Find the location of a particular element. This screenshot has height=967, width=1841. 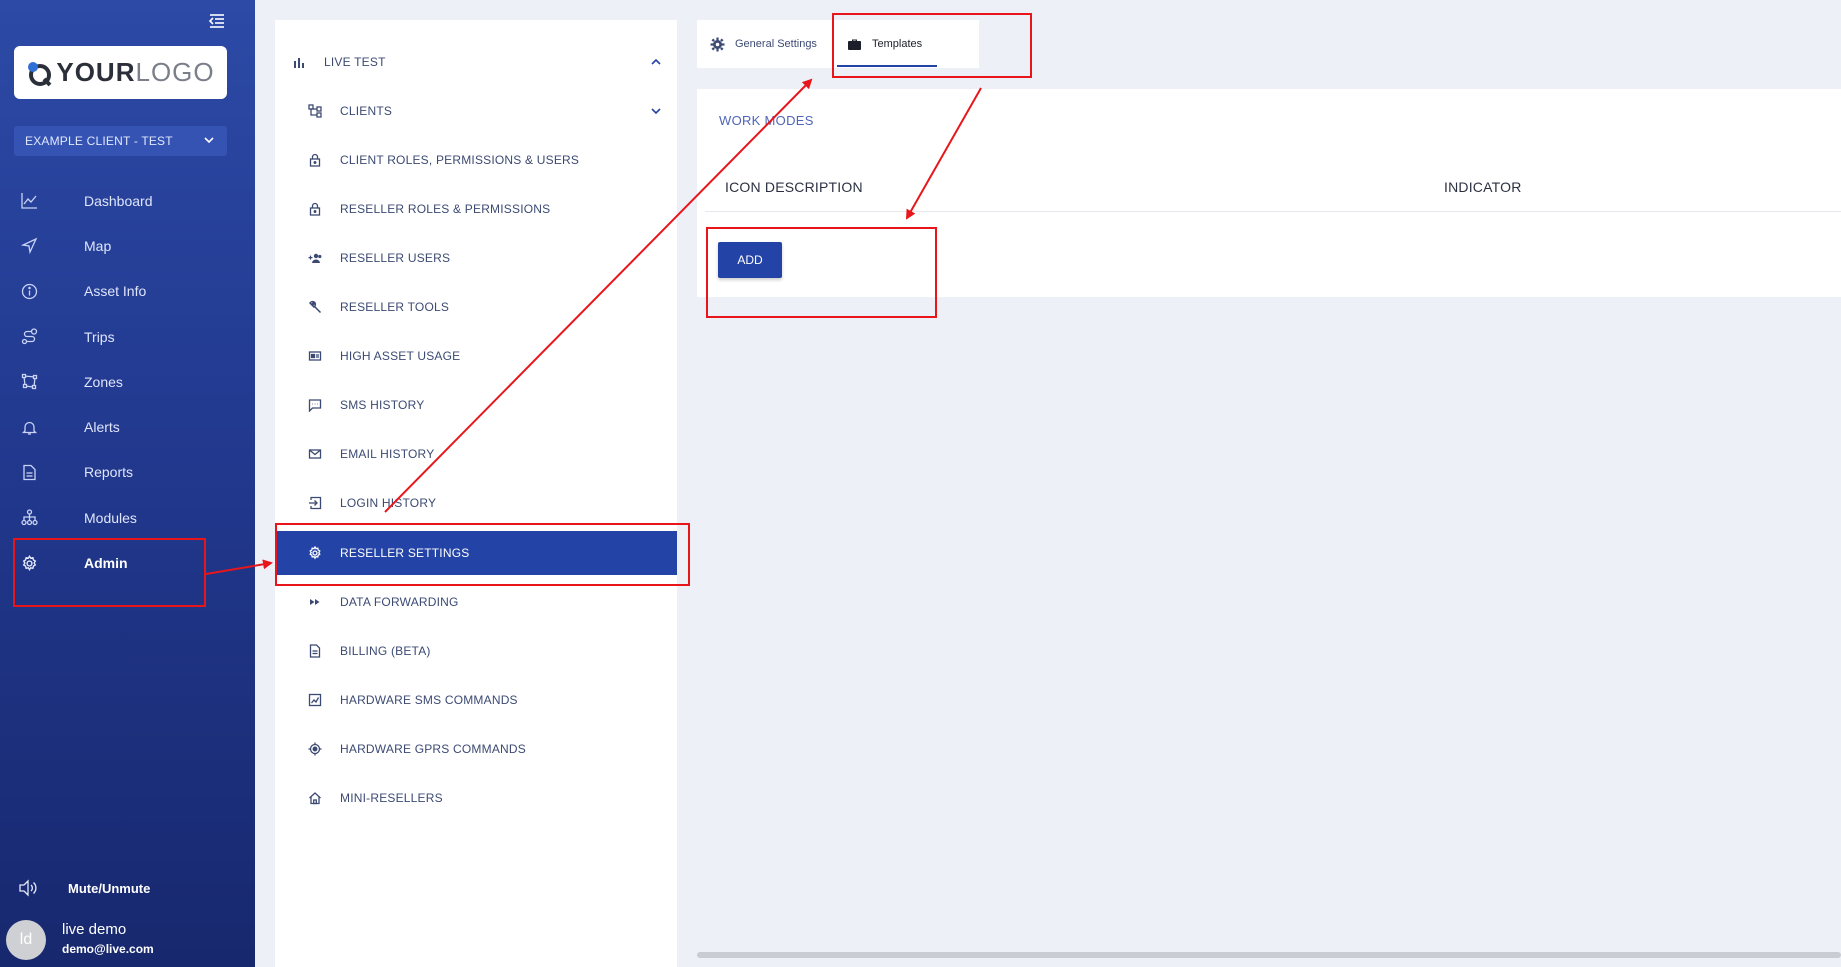

nav-item-reports: Reports is located at coordinates (127, 472).